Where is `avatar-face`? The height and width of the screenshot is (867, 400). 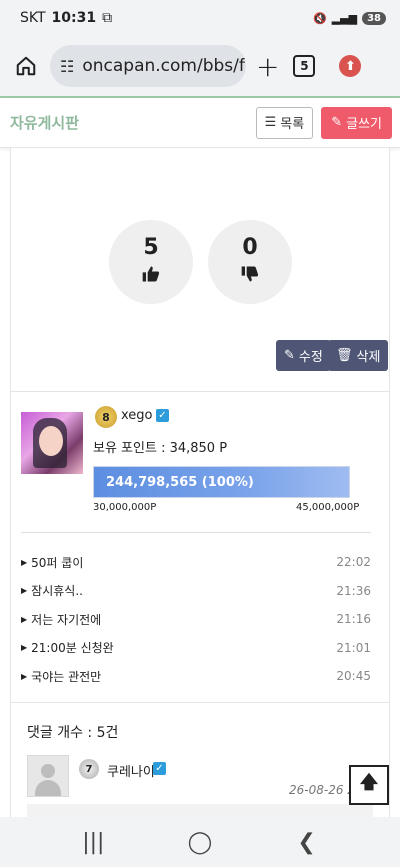 avatar-face is located at coordinates (51, 441).